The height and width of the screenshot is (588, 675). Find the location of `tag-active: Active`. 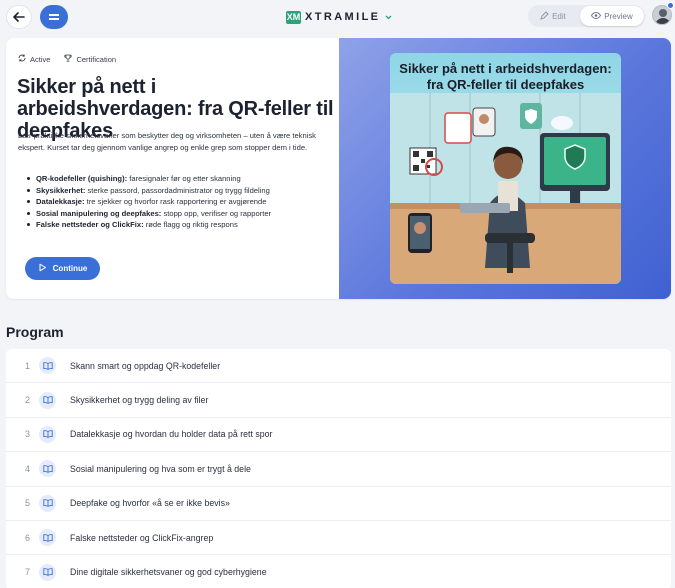

tag-active: Active is located at coordinates (34, 59).